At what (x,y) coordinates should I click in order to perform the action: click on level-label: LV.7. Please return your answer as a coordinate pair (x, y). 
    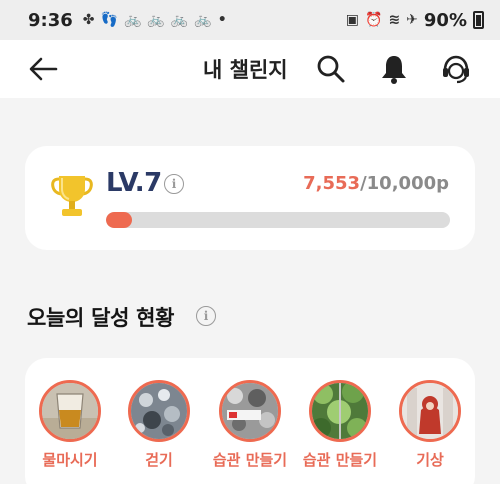
    Looking at the image, I should click on (134, 183).